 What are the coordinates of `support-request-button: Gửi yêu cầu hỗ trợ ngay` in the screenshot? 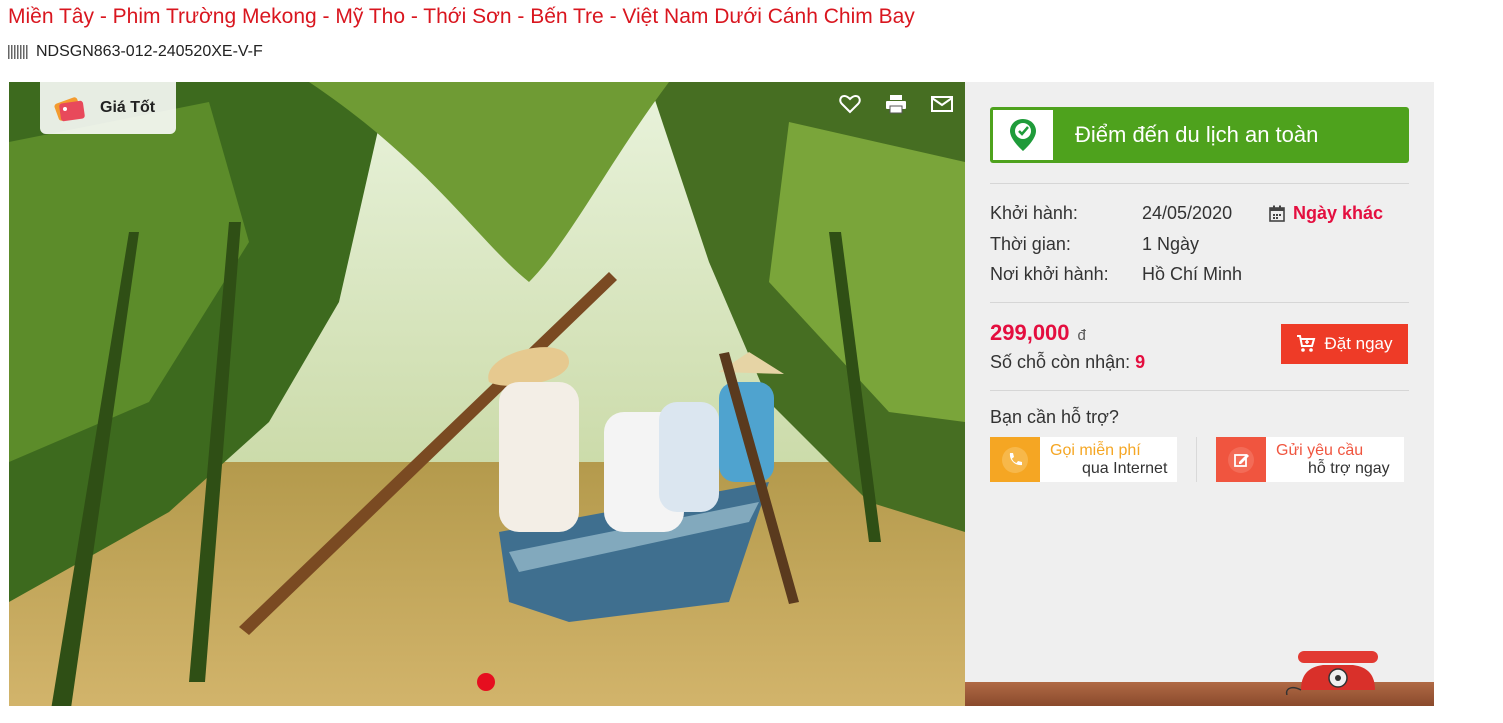 It's located at (1310, 459).